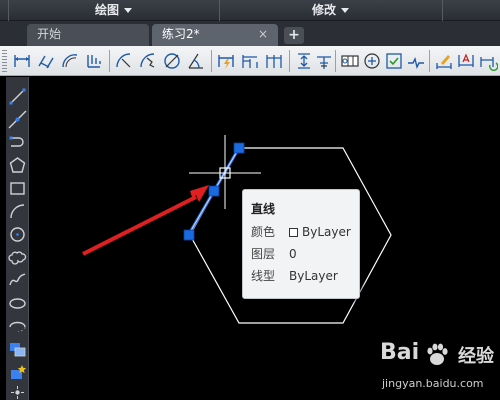 The height and width of the screenshot is (400, 500). What do you see at coordinates (305, 254) in the screenshot?
I see `tooltip-row-layer: 图层 0` at bounding box center [305, 254].